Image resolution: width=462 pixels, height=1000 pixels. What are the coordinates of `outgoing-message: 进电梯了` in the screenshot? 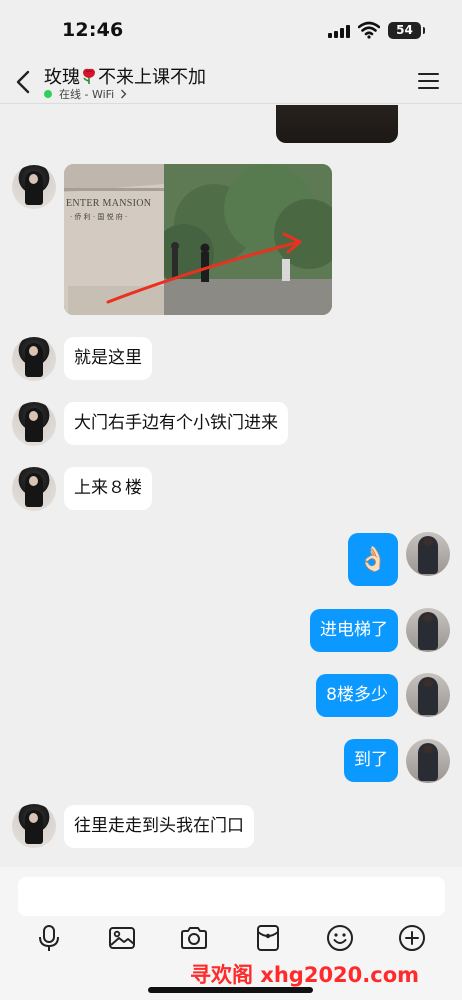 It's located at (354, 630).